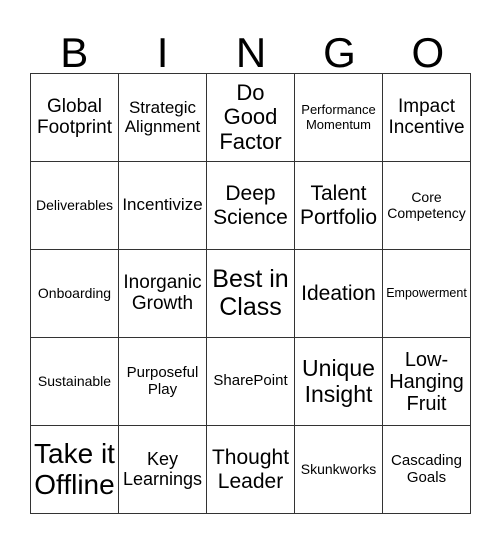  I want to click on bingo-cell: Best in Class, so click(251, 294).